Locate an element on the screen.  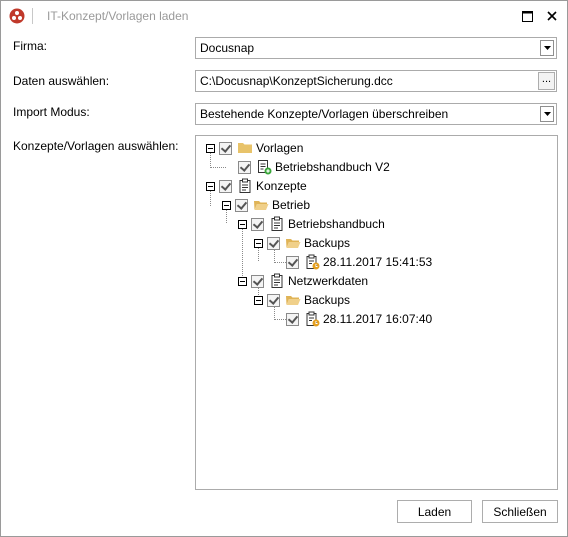
firma-dropdown-button is located at coordinates (547, 48).